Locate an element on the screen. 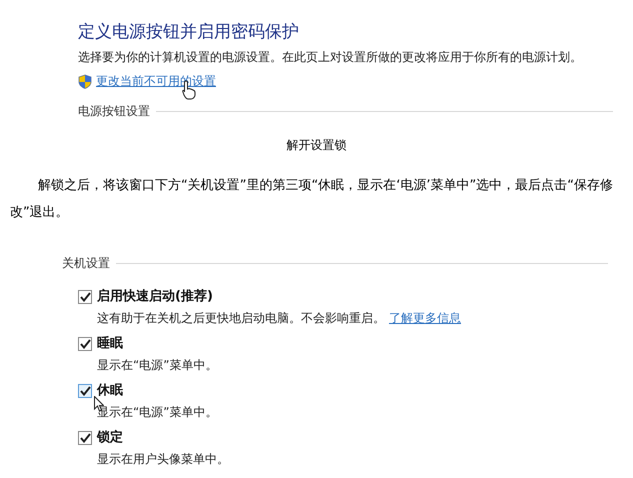 This screenshot has width=633, height=478. option-label: 睡眠 is located at coordinates (110, 344).